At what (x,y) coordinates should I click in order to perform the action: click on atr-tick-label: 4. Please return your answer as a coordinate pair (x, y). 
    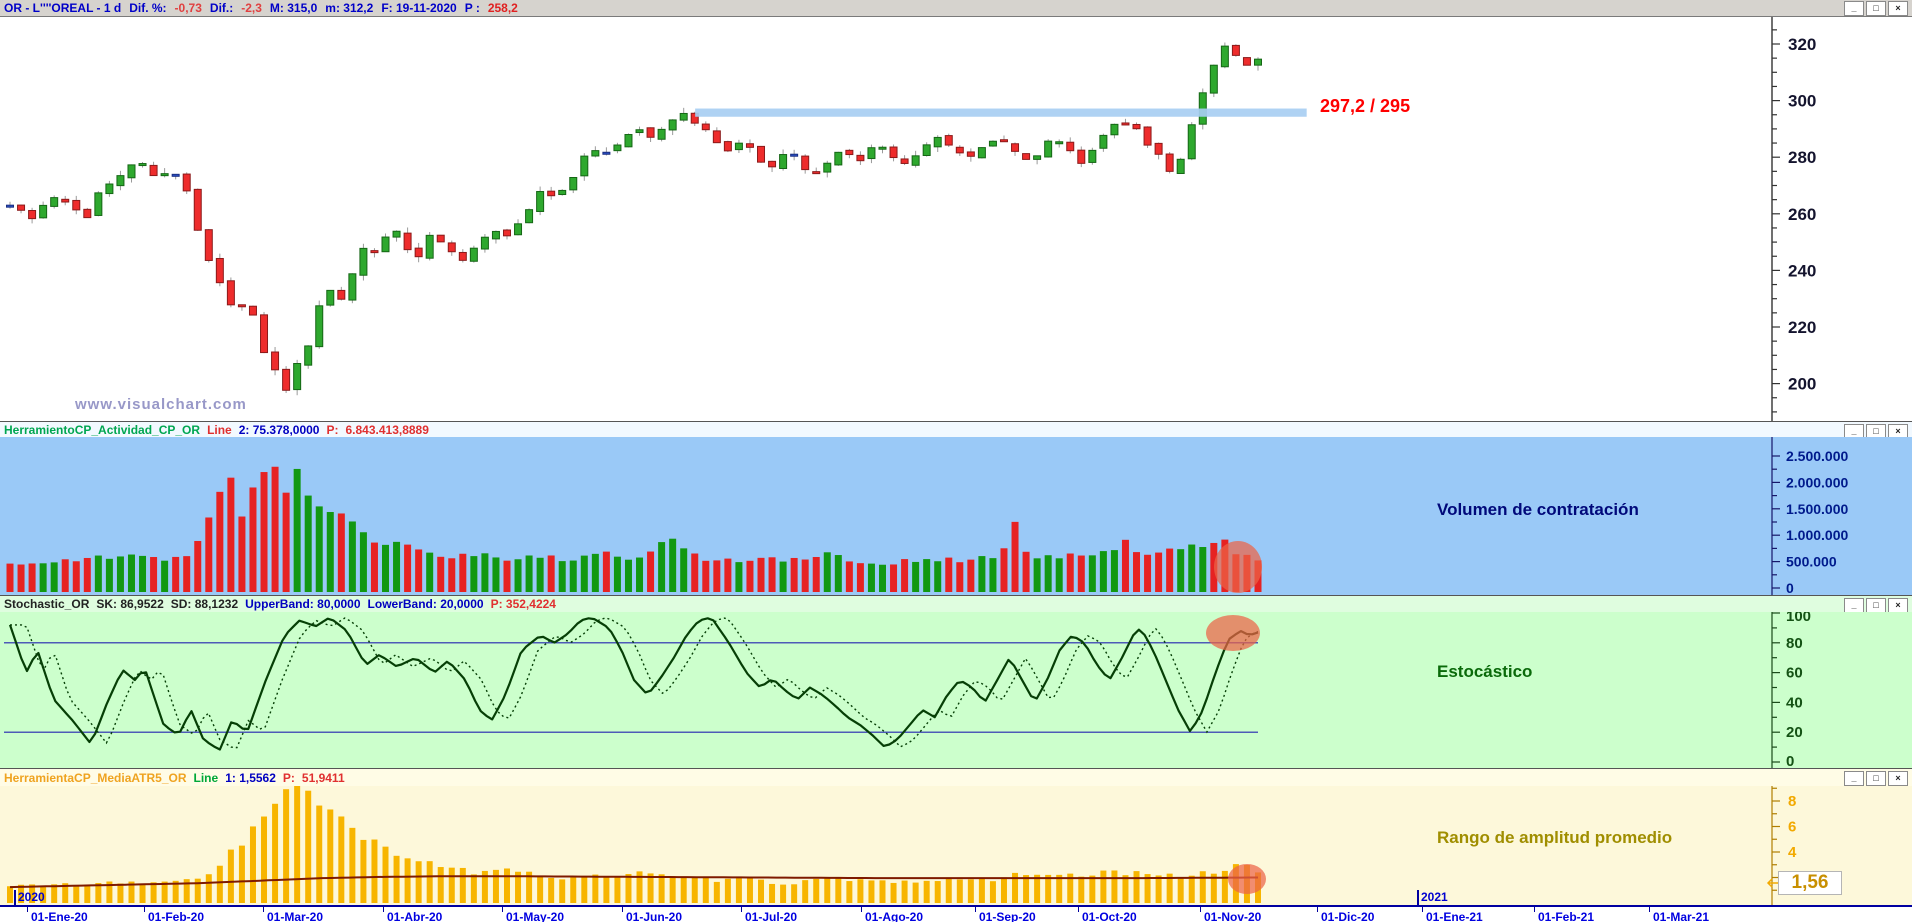
    Looking at the image, I should click on (1792, 852).